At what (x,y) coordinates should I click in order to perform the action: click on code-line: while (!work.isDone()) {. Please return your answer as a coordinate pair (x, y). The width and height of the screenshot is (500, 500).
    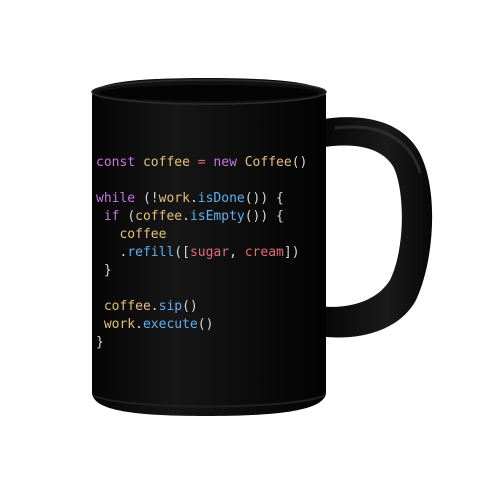
    Looking at the image, I should click on (201, 199).